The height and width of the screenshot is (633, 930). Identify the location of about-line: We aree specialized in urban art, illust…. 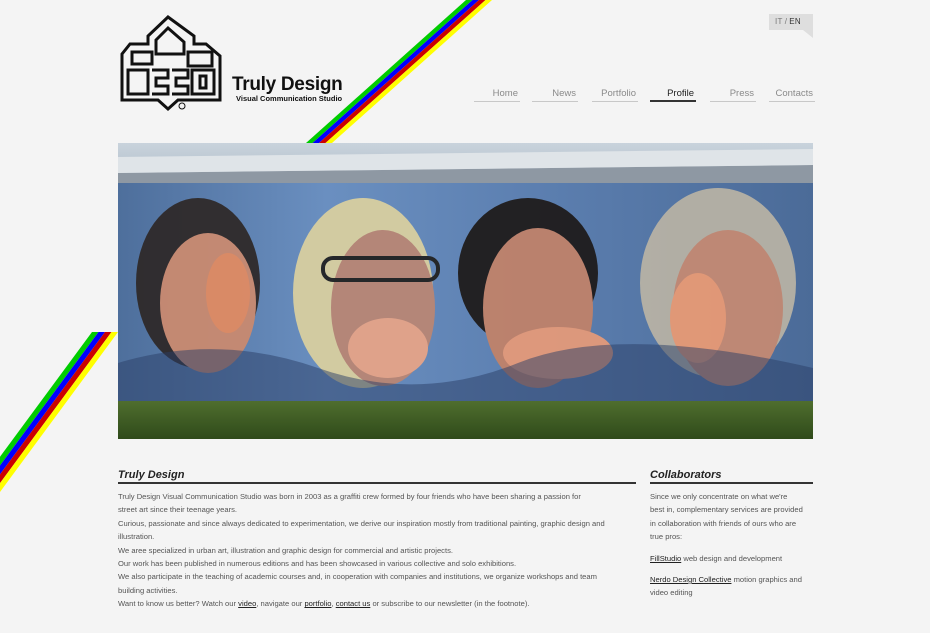
(285, 550).